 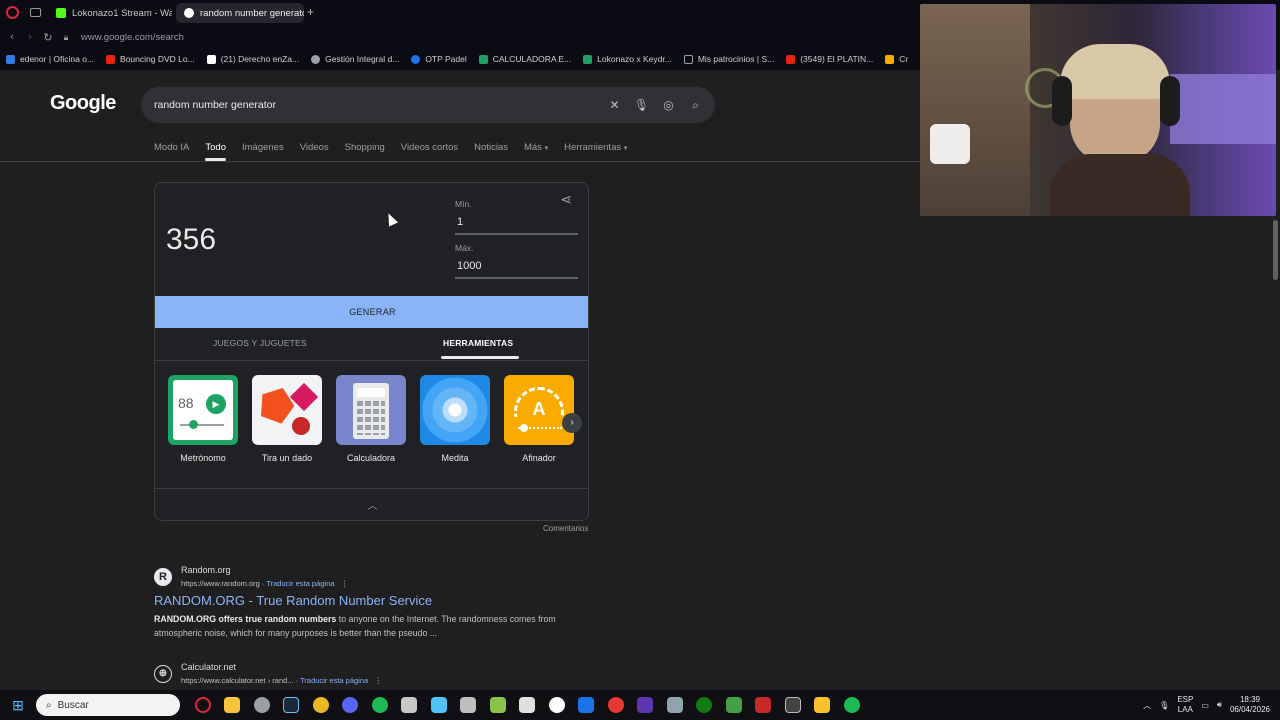 What do you see at coordinates (536, 151) in the screenshot?
I see `tab-mas: Más ▾` at bounding box center [536, 151].